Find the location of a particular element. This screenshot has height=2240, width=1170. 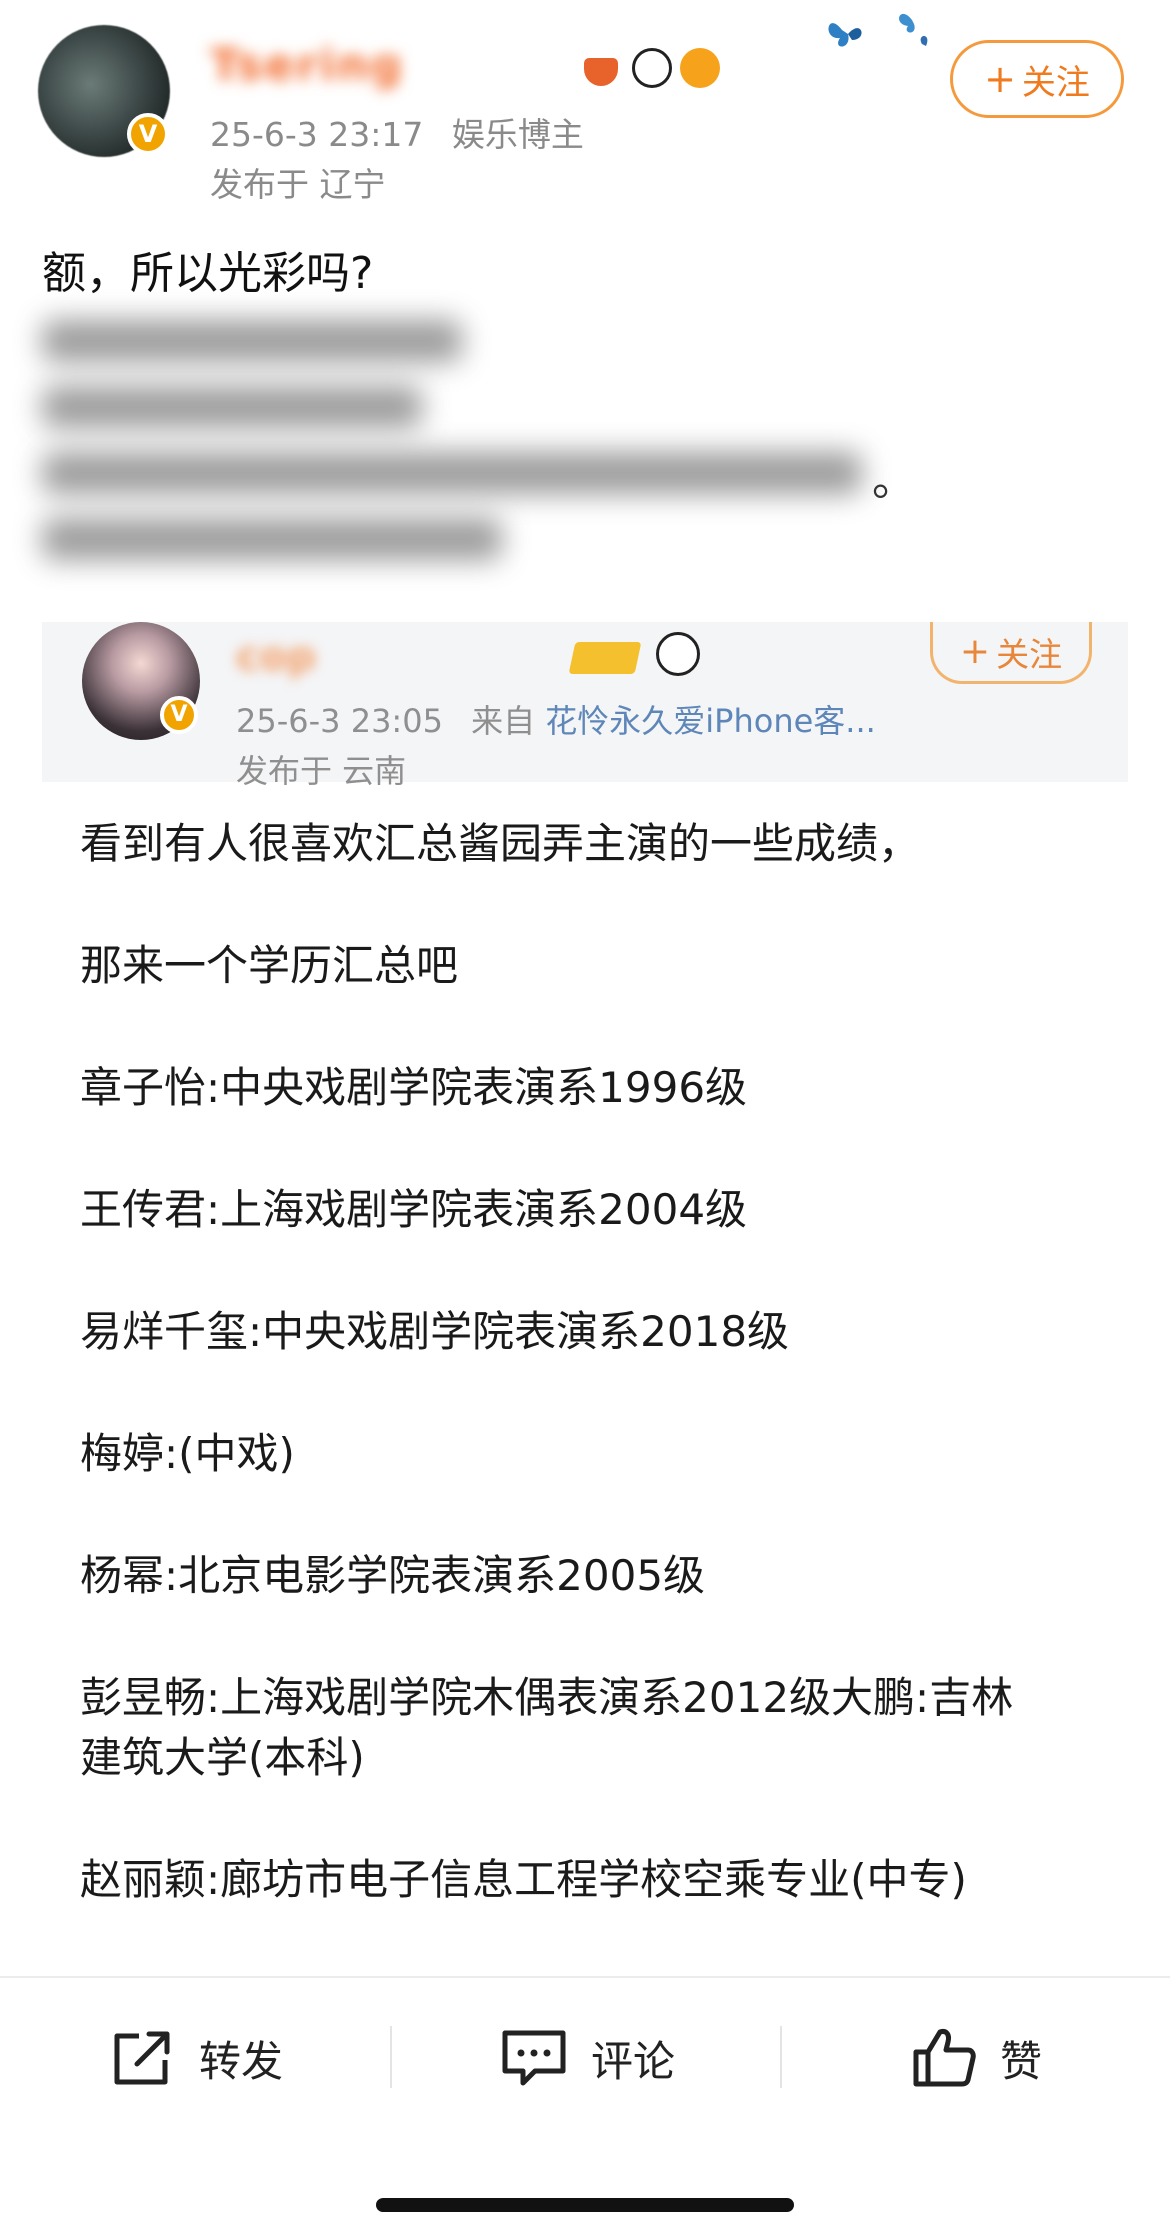

pufferfish-icon is located at coordinates (700, 68).